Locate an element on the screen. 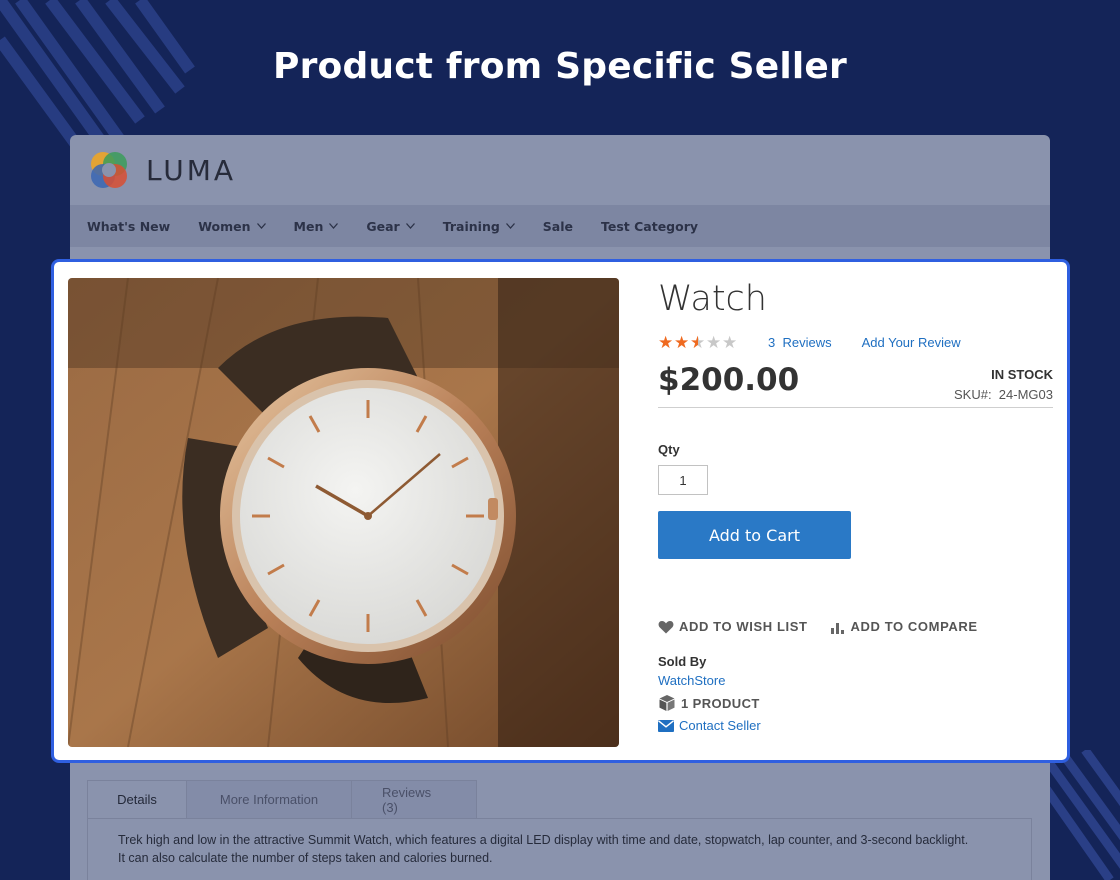  nav-sale: Sale is located at coordinates (558, 226).